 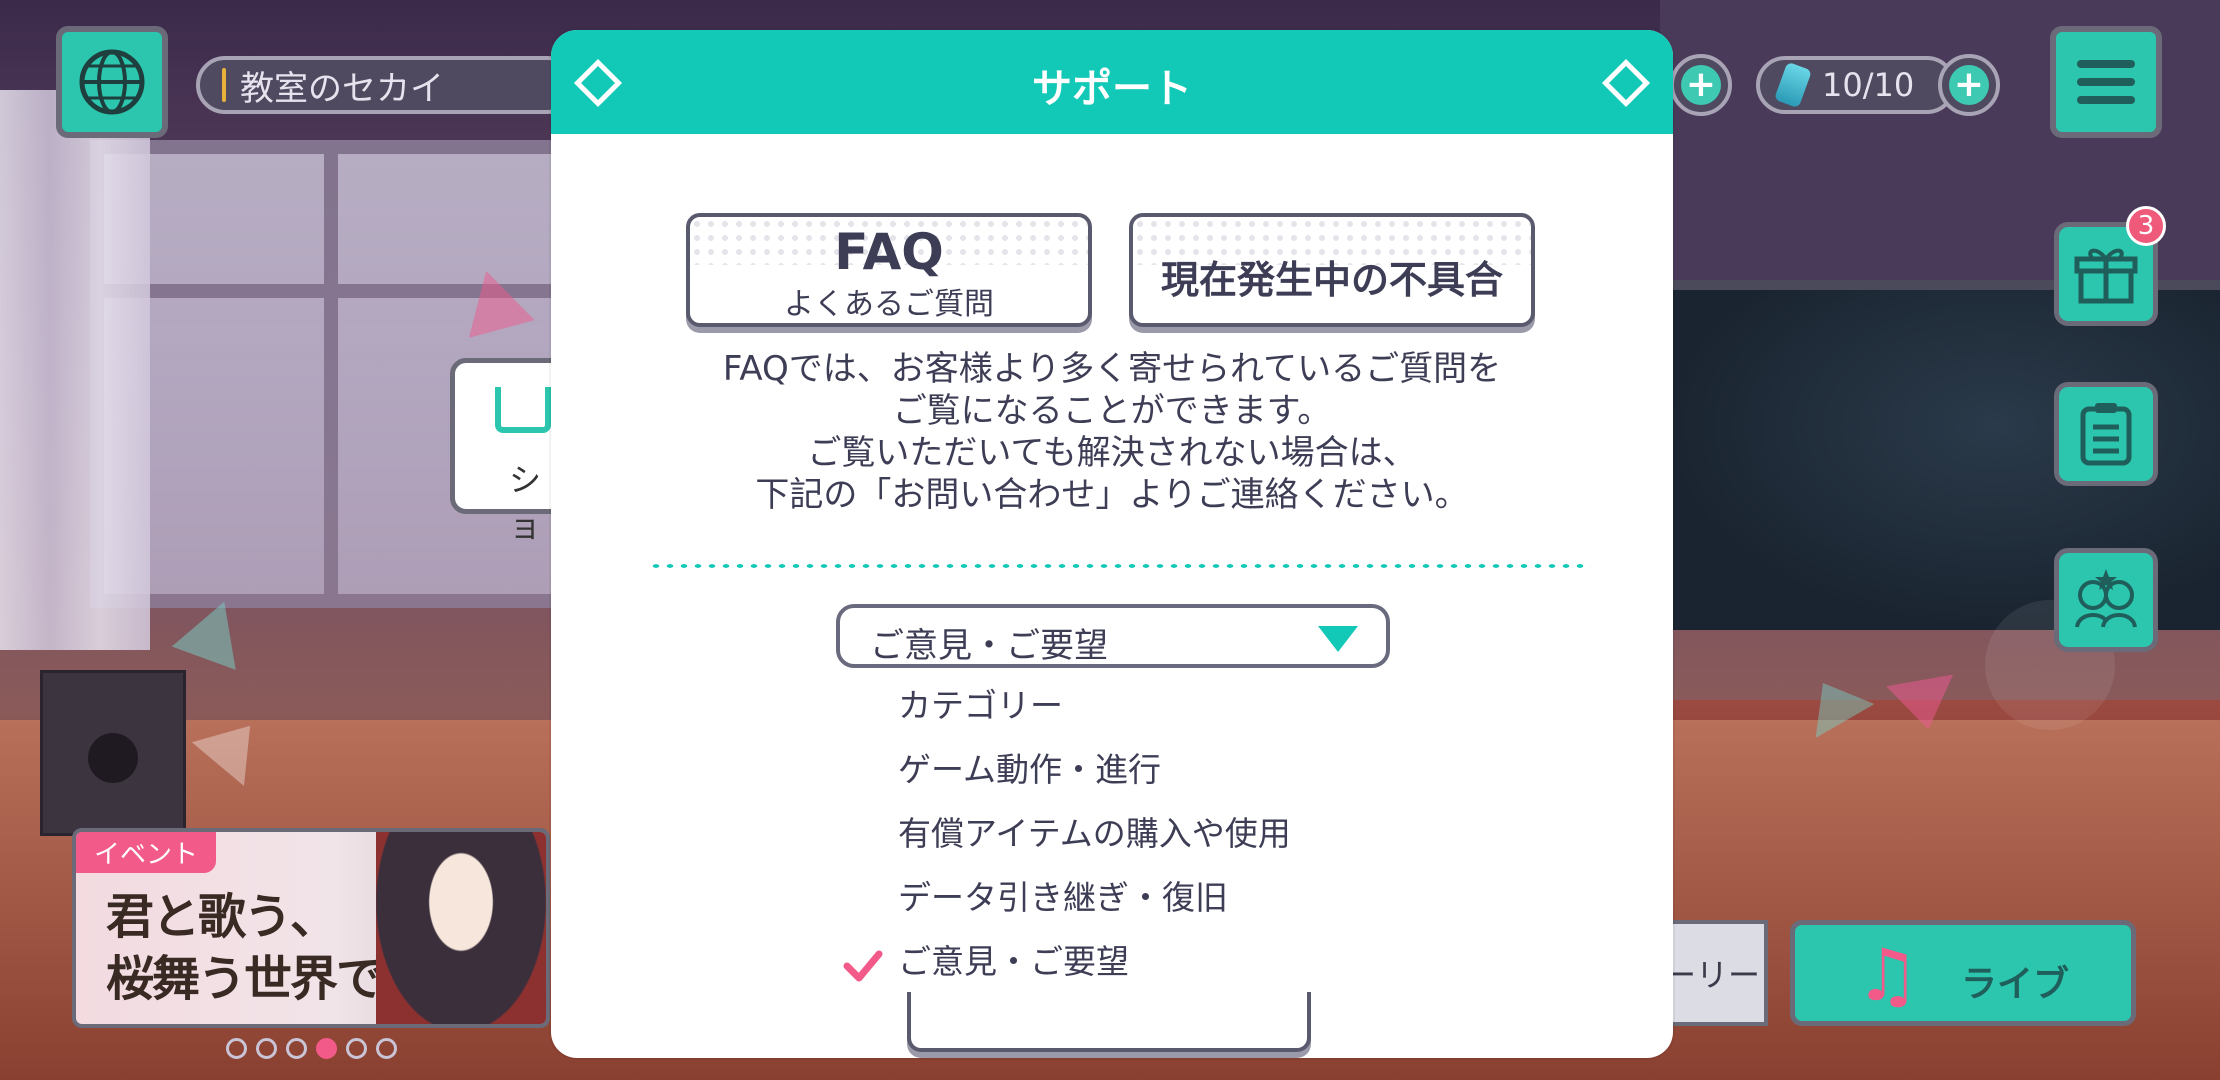 I want to click on faq-sublabel: よくあるご質問, so click(x=889, y=304).